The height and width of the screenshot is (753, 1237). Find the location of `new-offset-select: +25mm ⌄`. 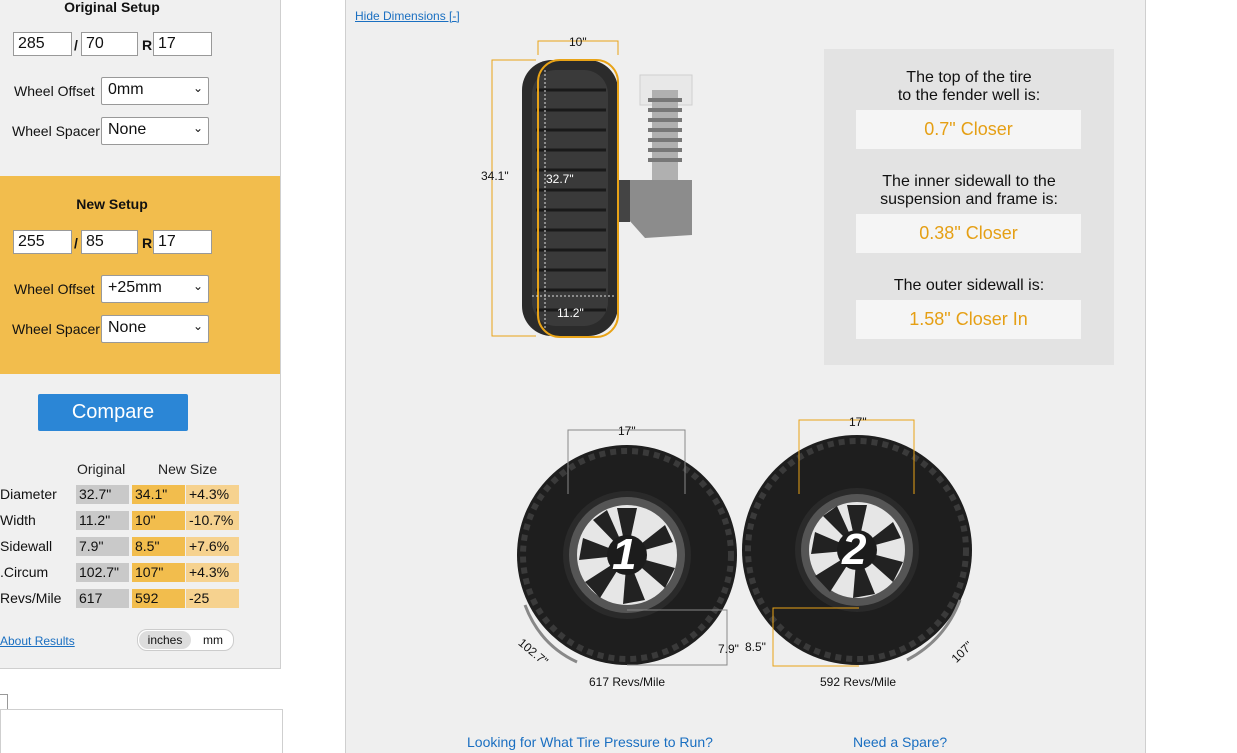

new-offset-select: +25mm ⌄ is located at coordinates (155, 289).